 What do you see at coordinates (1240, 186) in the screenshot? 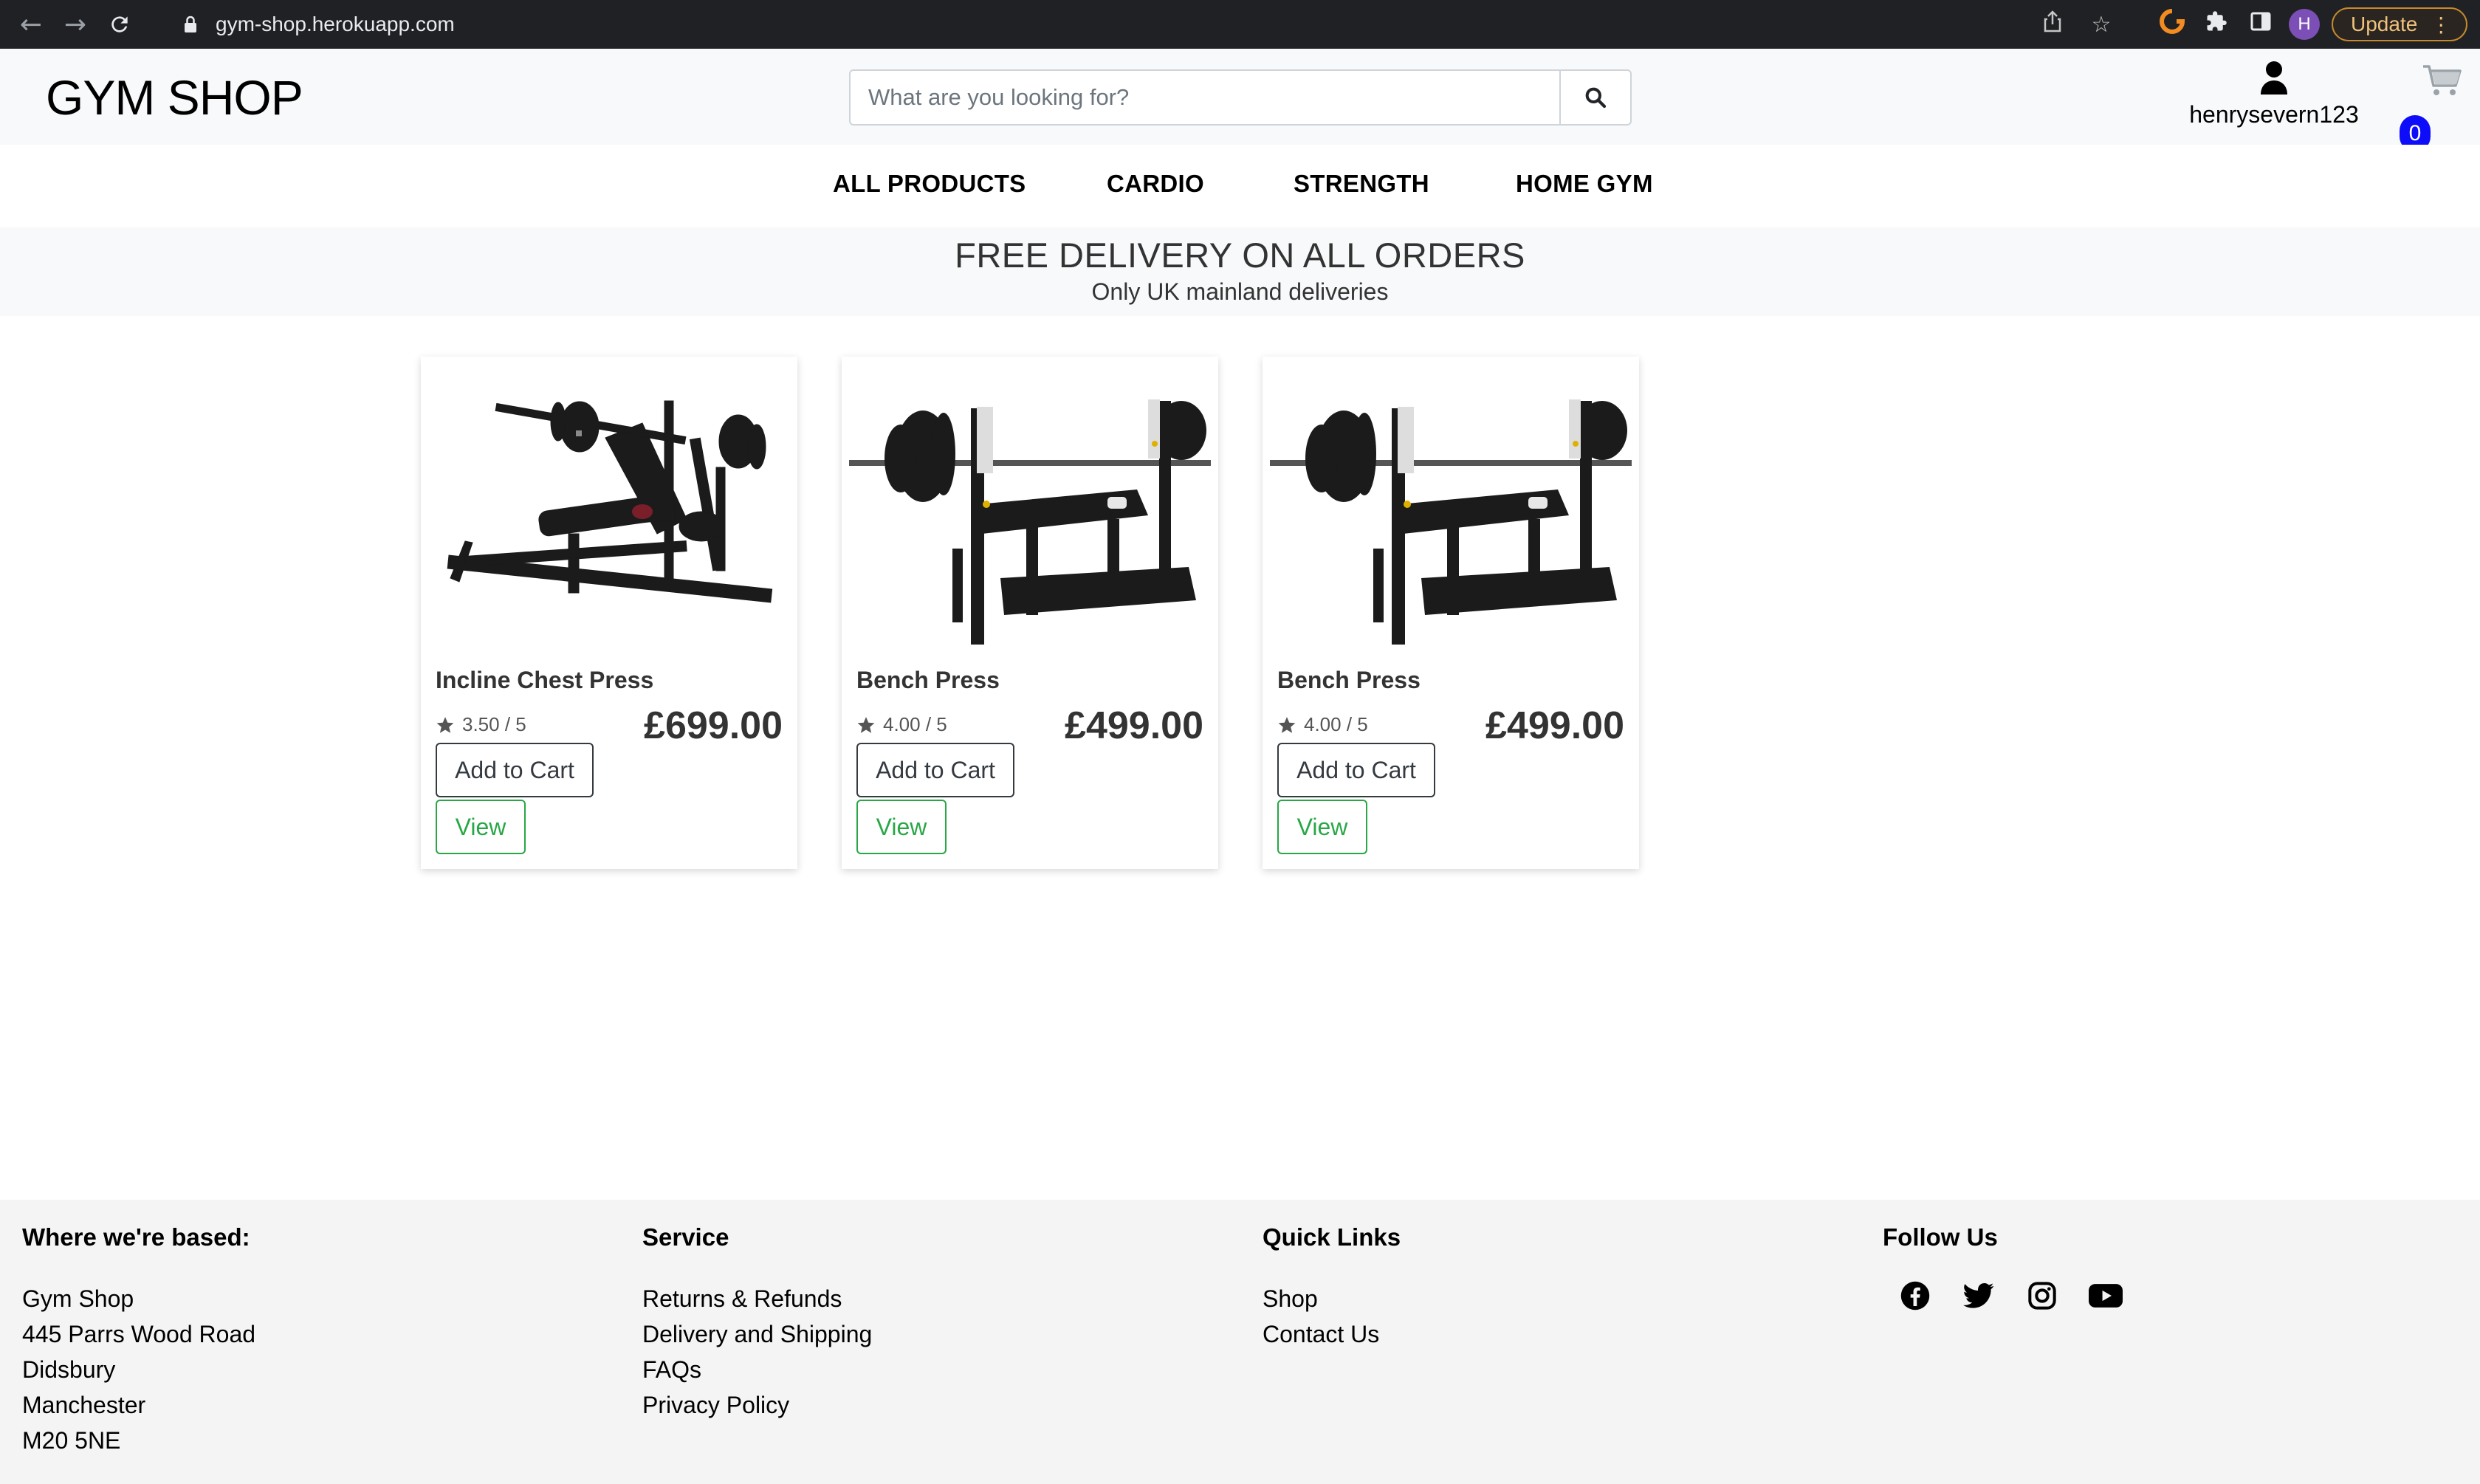
I see `main-nav: ALL PRODUCTS CARDIO STRENGTH HOME GYM` at bounding box center [1240, 186].